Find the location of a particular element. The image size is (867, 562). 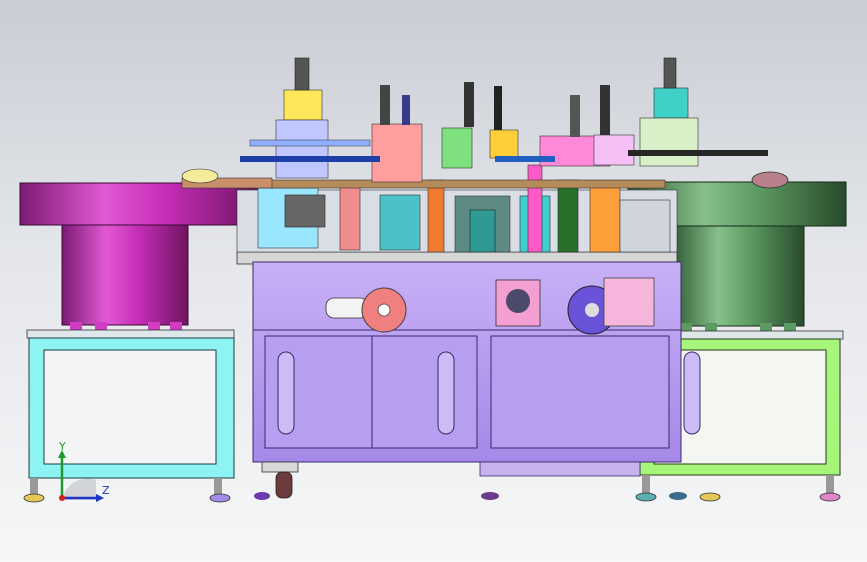

axis-y-label: Y is located at coordinates (62, 446).